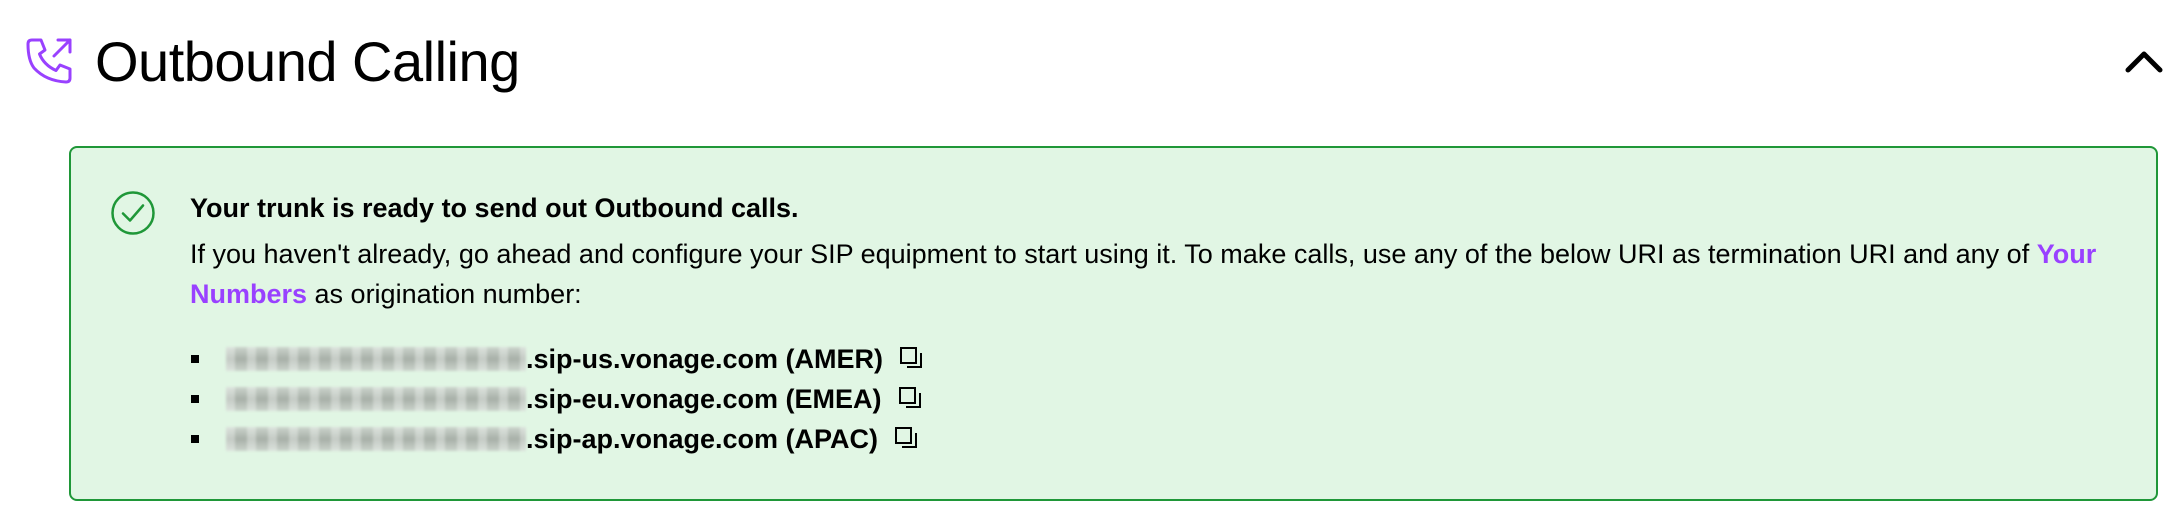 Image resolution: width=2184 pixels, height=516 pixels. I want to click on collapse-button, so click(2144, 62).